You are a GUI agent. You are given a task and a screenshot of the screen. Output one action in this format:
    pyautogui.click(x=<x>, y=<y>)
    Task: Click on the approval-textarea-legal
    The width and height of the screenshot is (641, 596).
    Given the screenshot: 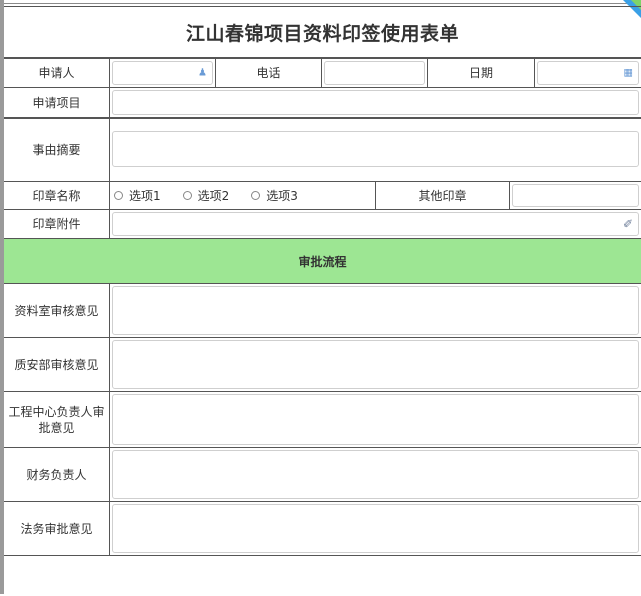 What is the action you would take?
    pyautogui.click(x=375, y=528)
    